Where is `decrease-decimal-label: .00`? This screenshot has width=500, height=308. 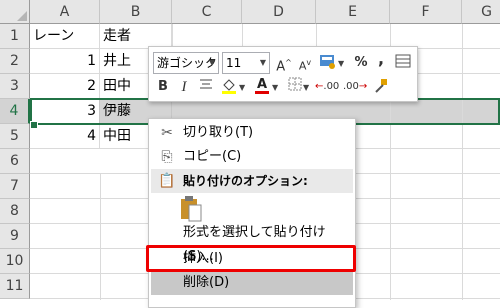 decrease-decimal-label: .00 is located at coordinates (351, 86).